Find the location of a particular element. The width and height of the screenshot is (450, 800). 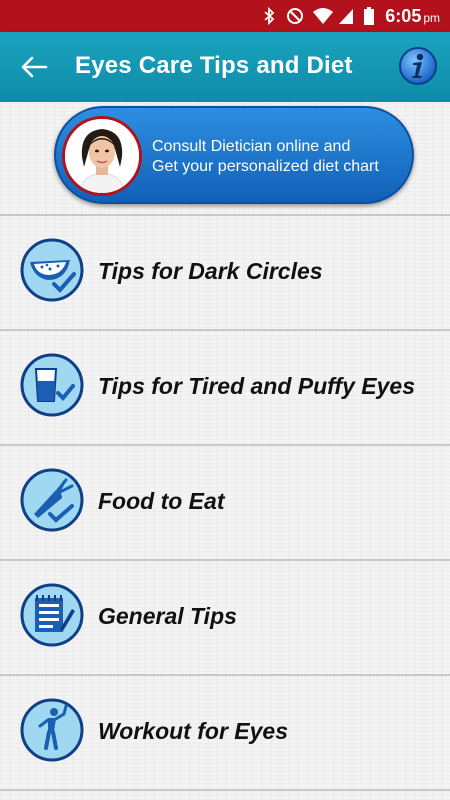

info-icon is located at coordinates (418, 66).